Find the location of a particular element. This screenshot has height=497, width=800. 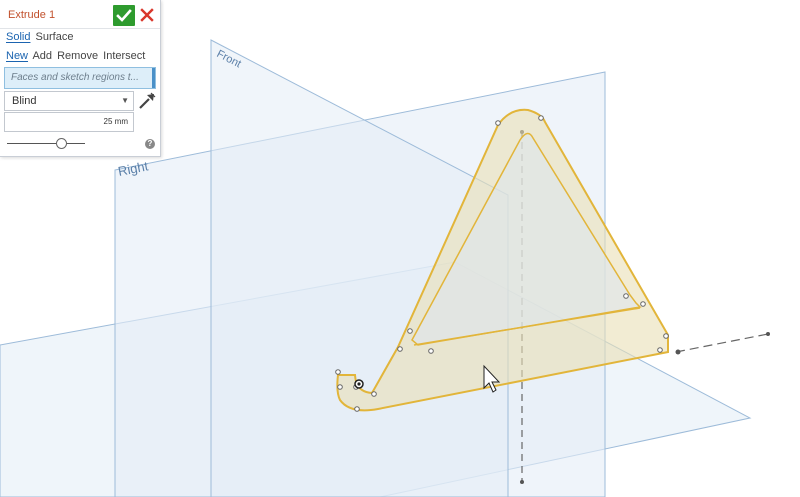

flip-direction-button is located at coordinates (147, 101).